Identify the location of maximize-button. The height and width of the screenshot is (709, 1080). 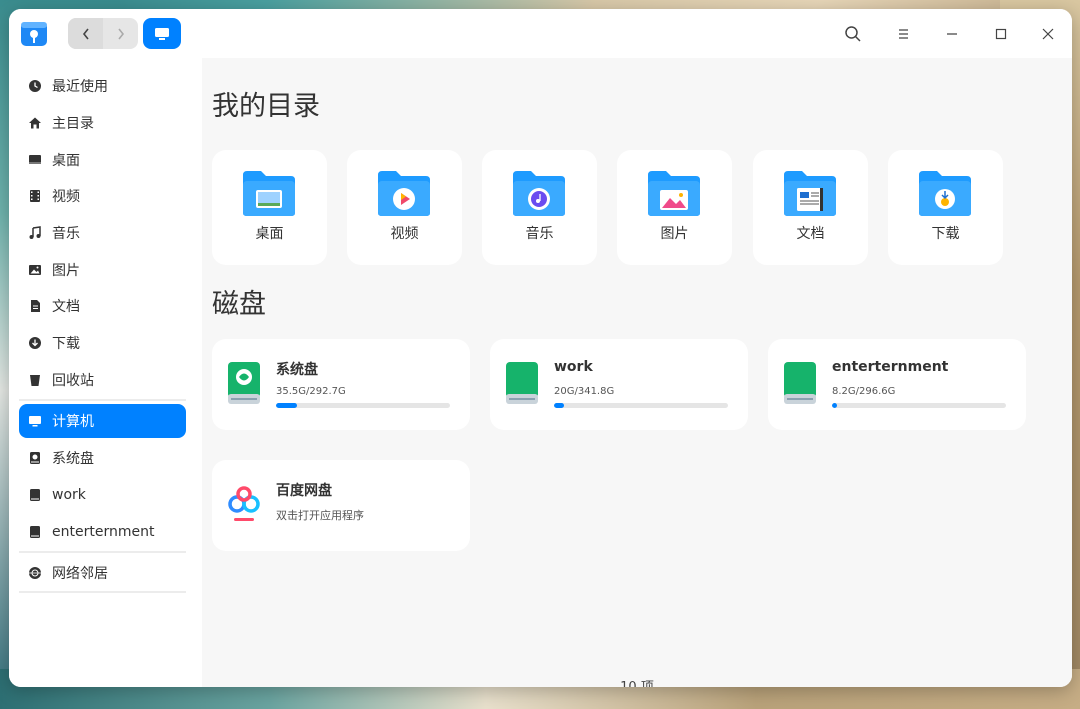
(1001, 34).